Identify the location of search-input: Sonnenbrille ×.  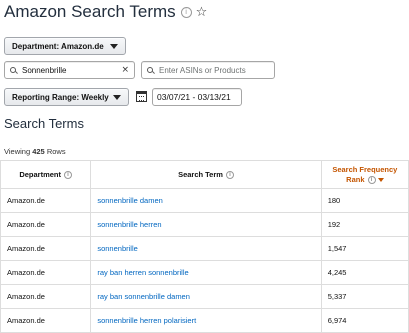
(69, 70).